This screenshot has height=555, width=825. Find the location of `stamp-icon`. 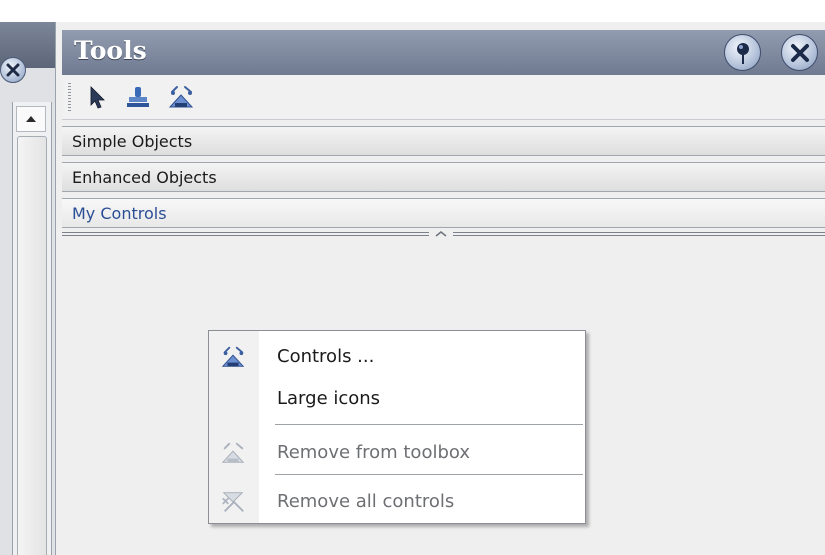

stamp-icon is located at coordinates (138, 97).